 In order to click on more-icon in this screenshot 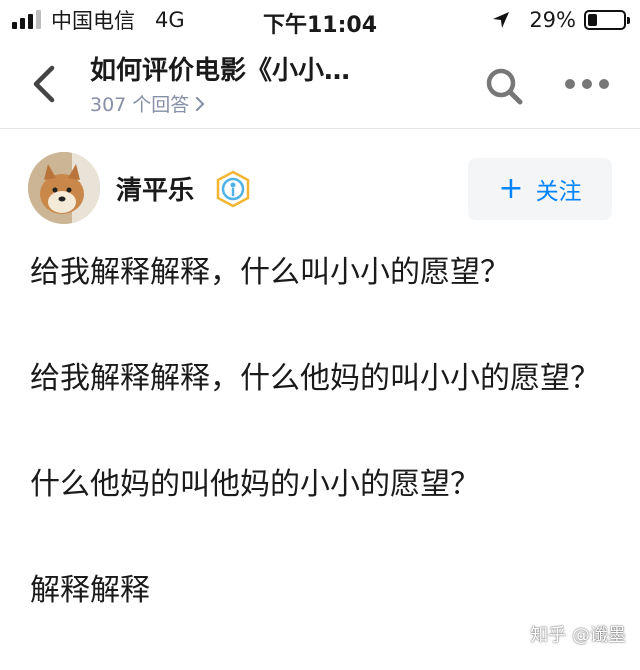, I will do `click(587, 84)`.